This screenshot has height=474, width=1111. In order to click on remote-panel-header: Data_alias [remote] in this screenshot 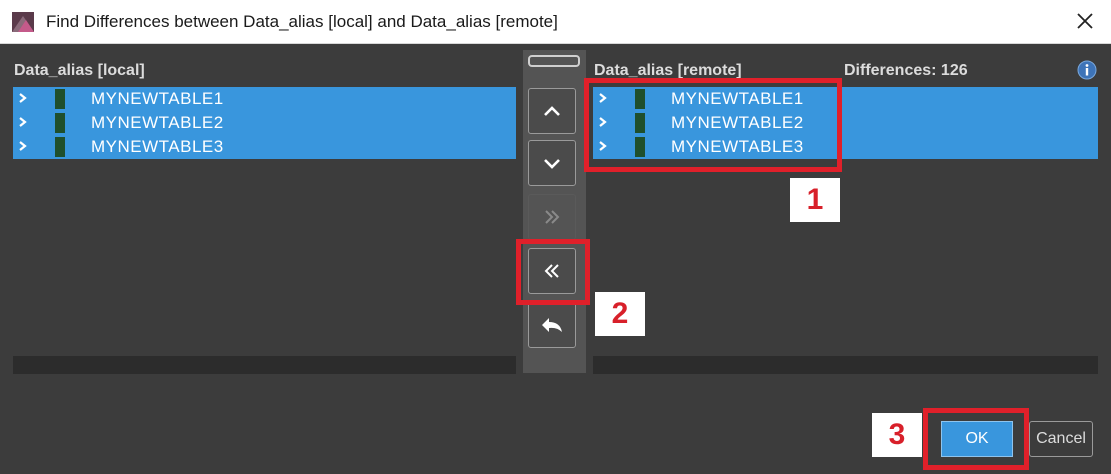, I will do `click(668, 70)`.